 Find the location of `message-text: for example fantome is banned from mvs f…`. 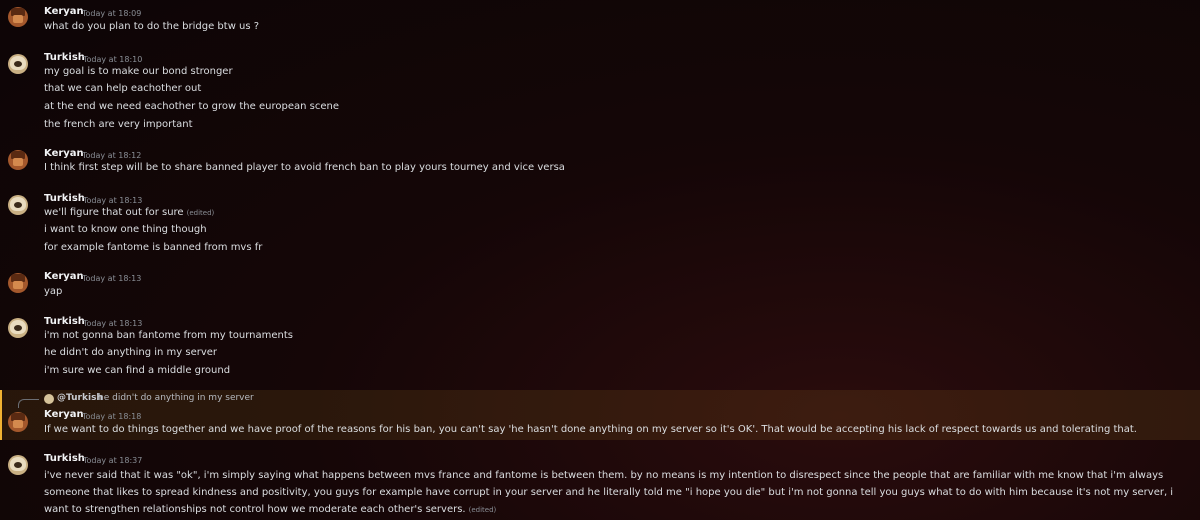

message-text: for example fantome is banned from mvs f… is located at coordinates (153, 247).